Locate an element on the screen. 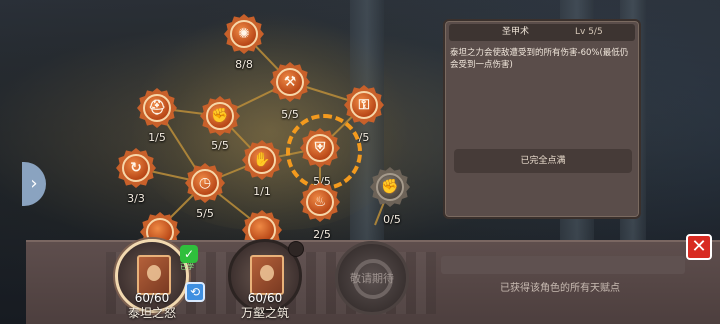 The width and height of the screenshot is (720, 324). hammer-icon: ⚒ is located at coordinates (290, 82).